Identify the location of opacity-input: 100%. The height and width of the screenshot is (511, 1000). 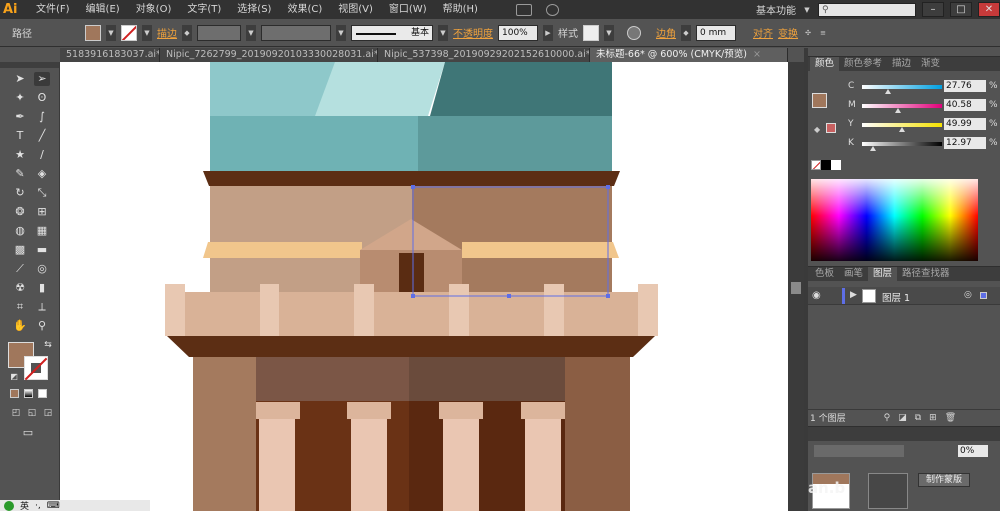
(518, 32).